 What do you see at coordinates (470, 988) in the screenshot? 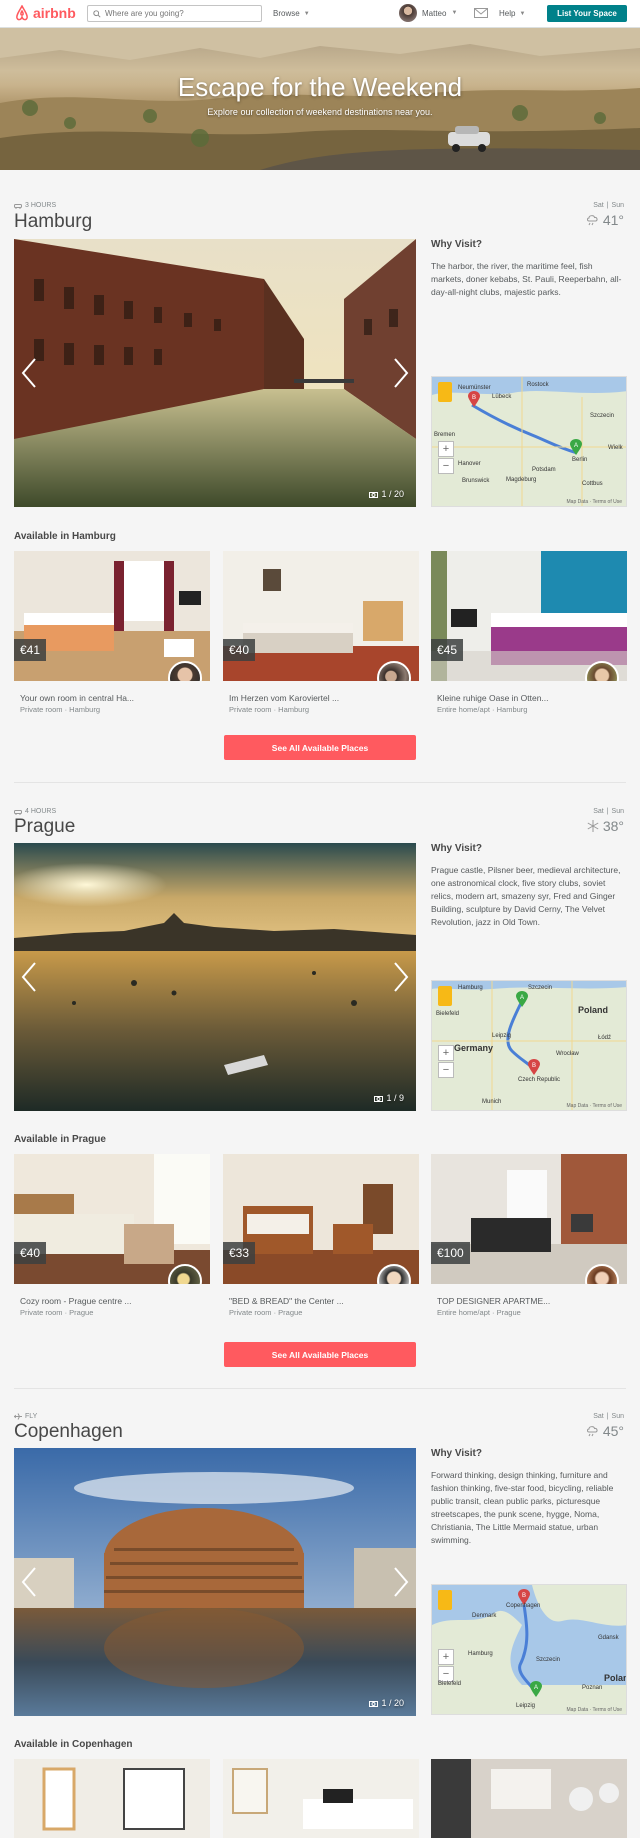
I see `map-label: Hamburg` at bounding box center [470, 988].